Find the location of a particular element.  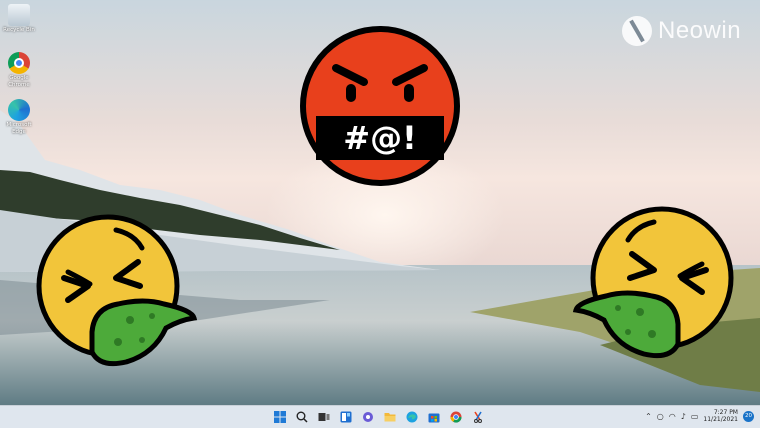

clock-date: 11/21/2021 is located at coordinates (720, 419).